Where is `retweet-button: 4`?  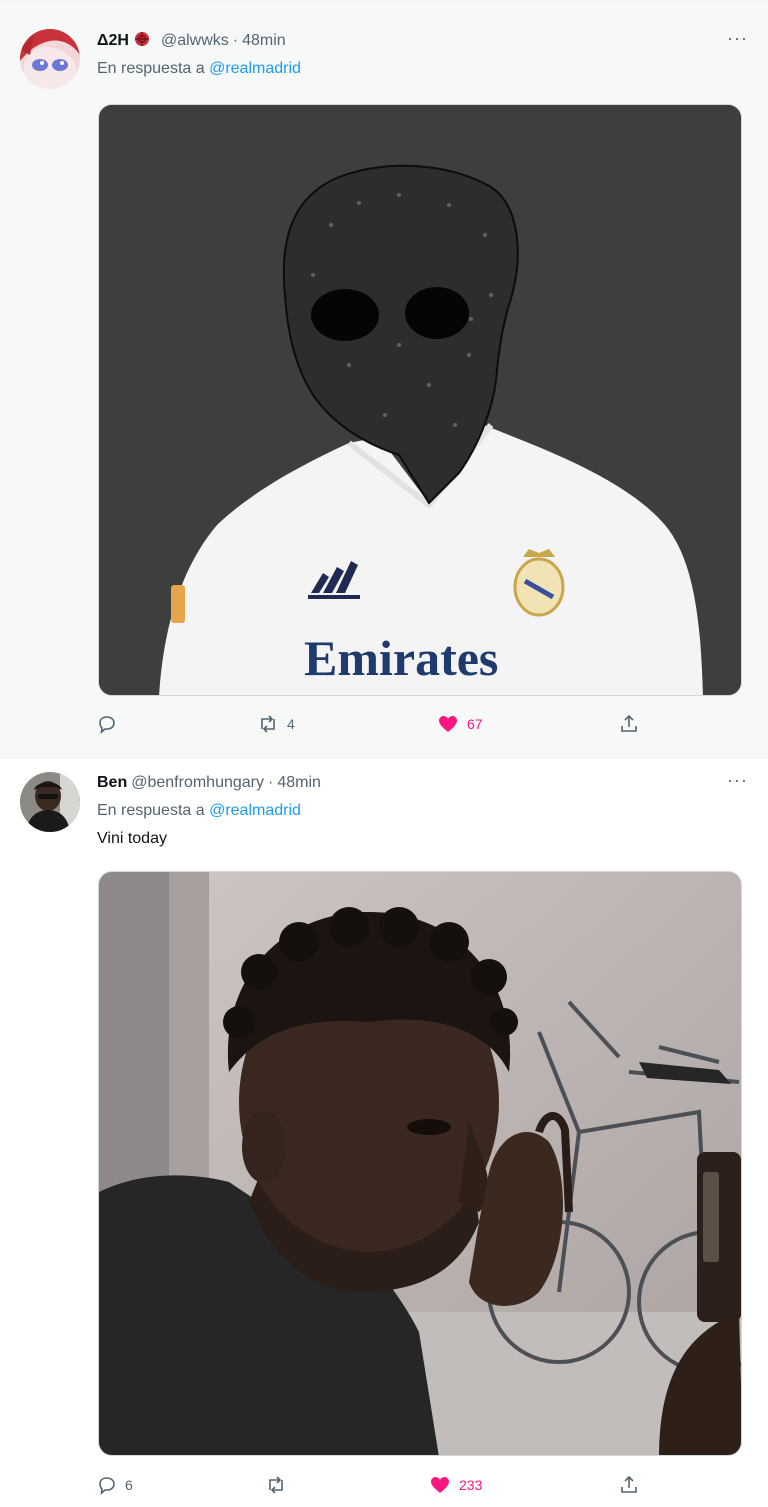 retweet-button: 4 is located at coordinates (276, 724).